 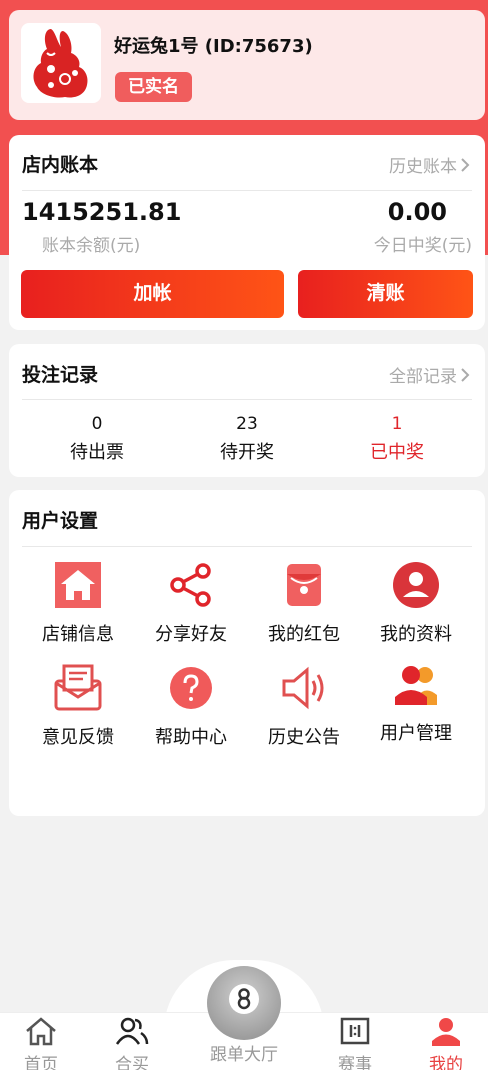 I want to click on tab-matches: 赛事, so click(x=355, y=1043).